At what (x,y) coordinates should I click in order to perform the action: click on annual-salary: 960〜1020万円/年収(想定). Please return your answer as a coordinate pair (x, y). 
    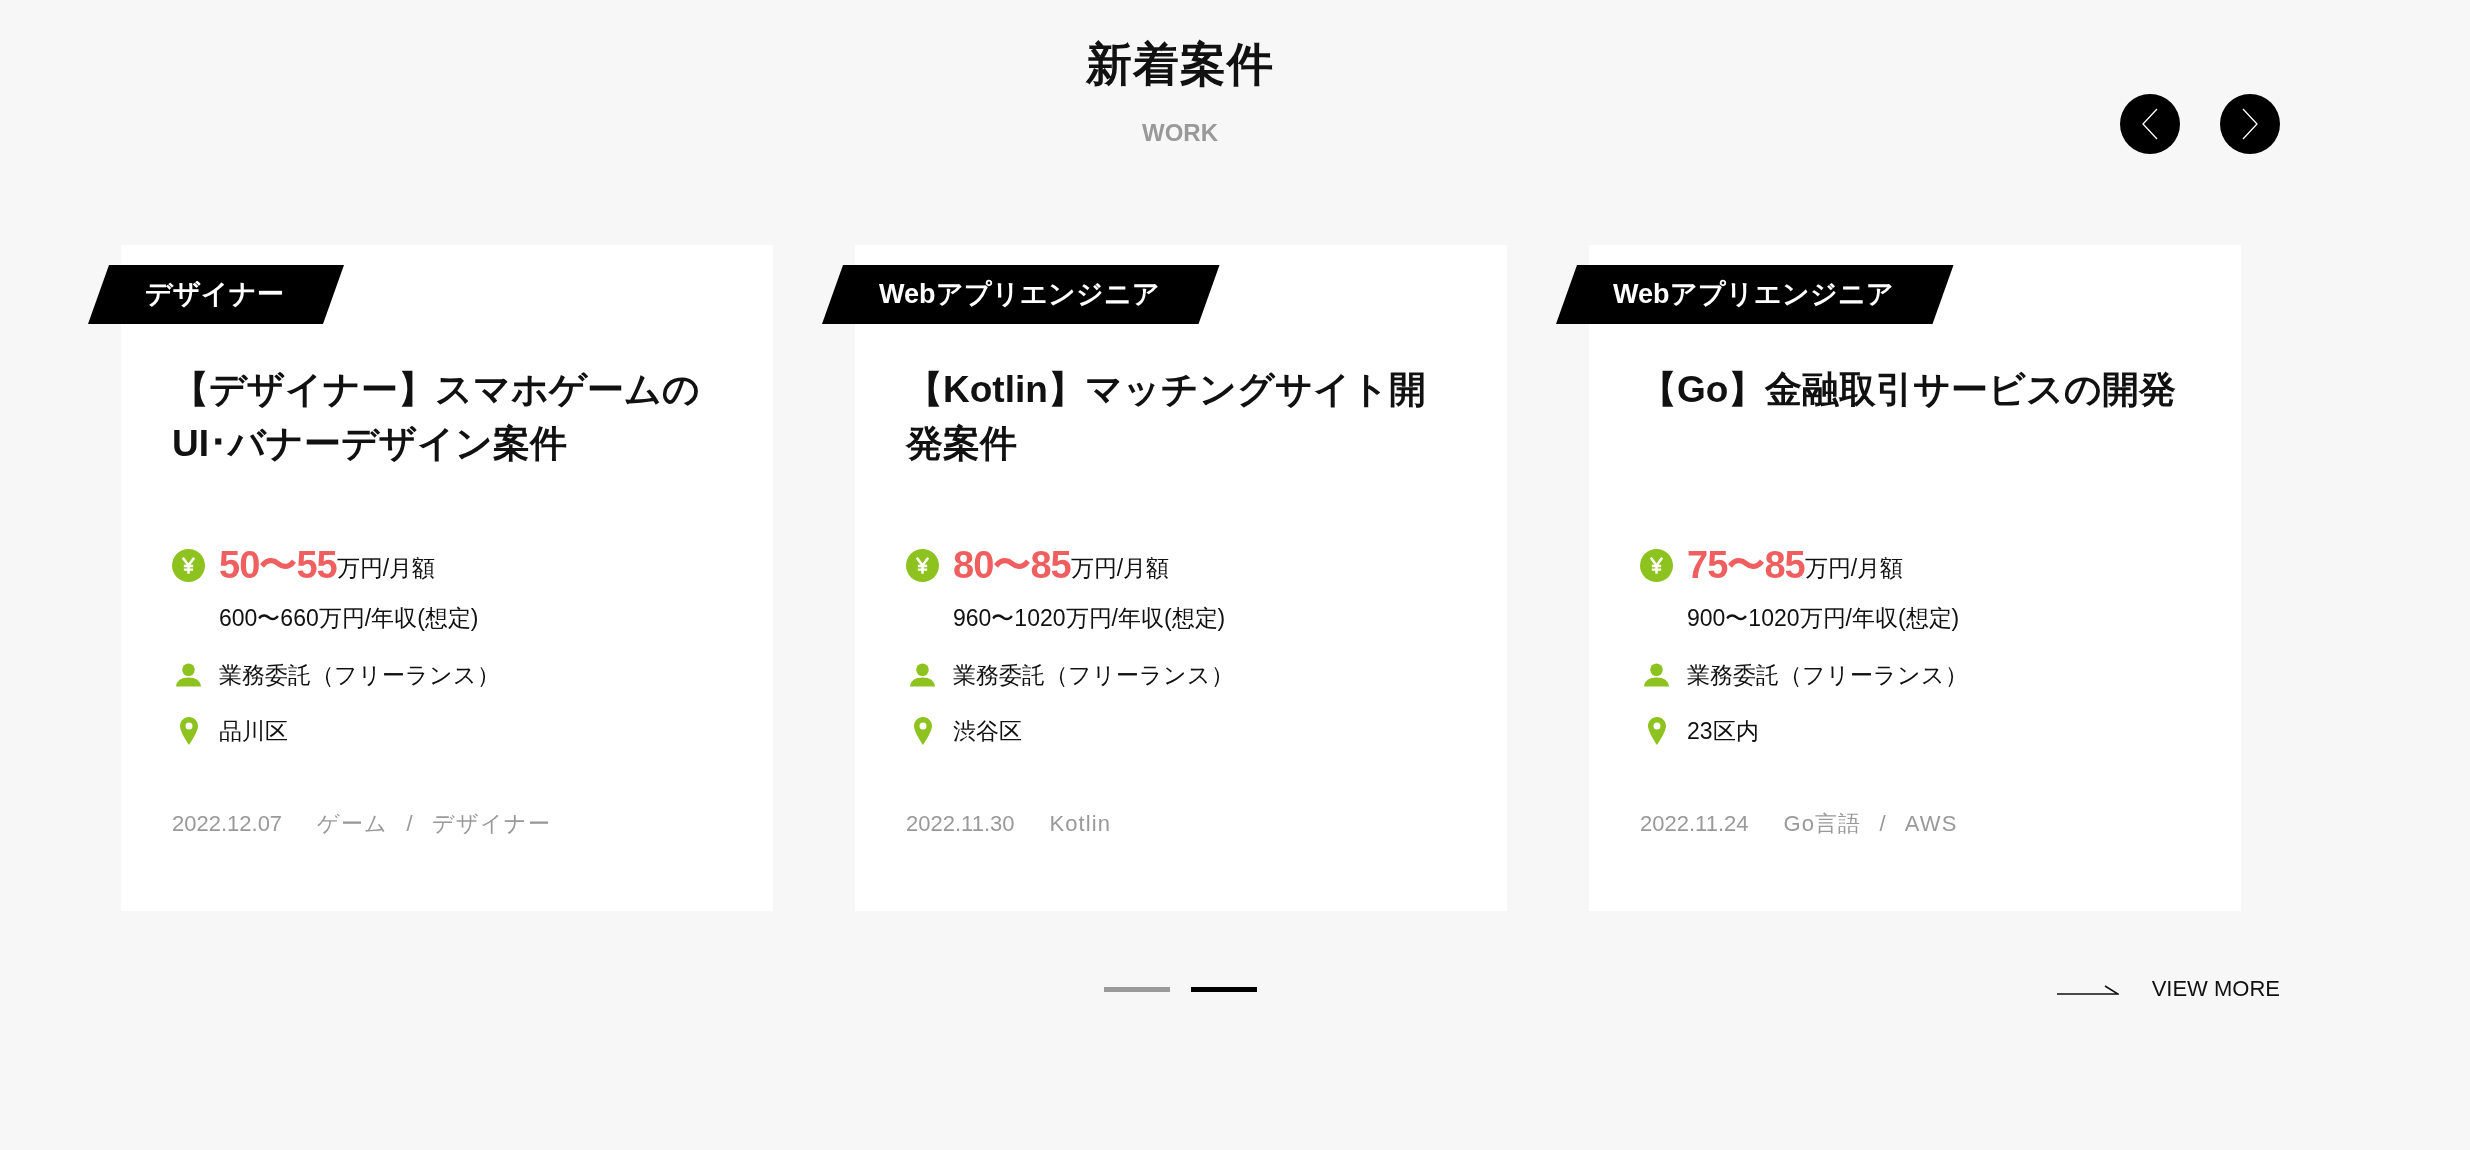
    Looking at the image, I should click on (1089, 618).